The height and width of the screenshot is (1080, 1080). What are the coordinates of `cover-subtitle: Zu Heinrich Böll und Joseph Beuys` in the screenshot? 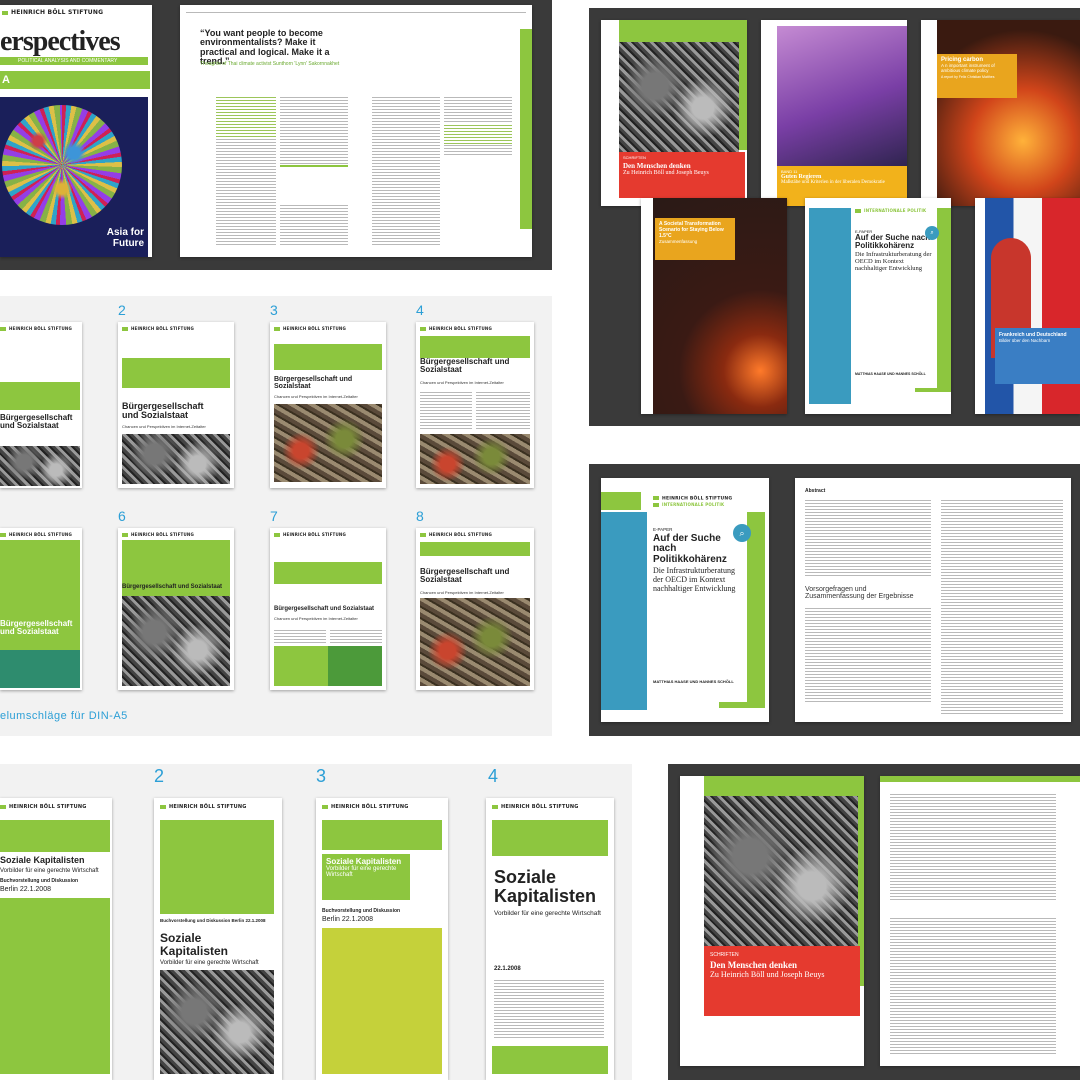 It's located at (767, 974).